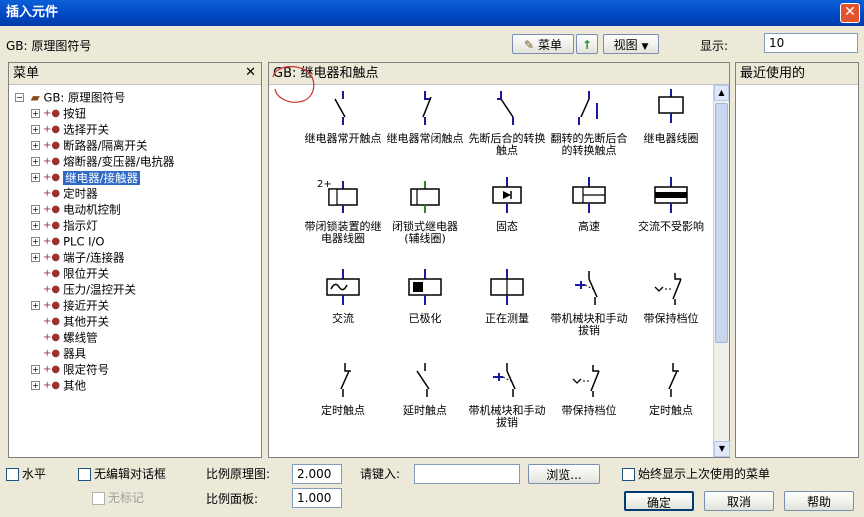 The width and height of the screenshot is (864, 517). What do you see at coordinates (543, 44) in the screenshot?
I see `menu-button: ✎ 菜单` at bounding box center [543, 44].